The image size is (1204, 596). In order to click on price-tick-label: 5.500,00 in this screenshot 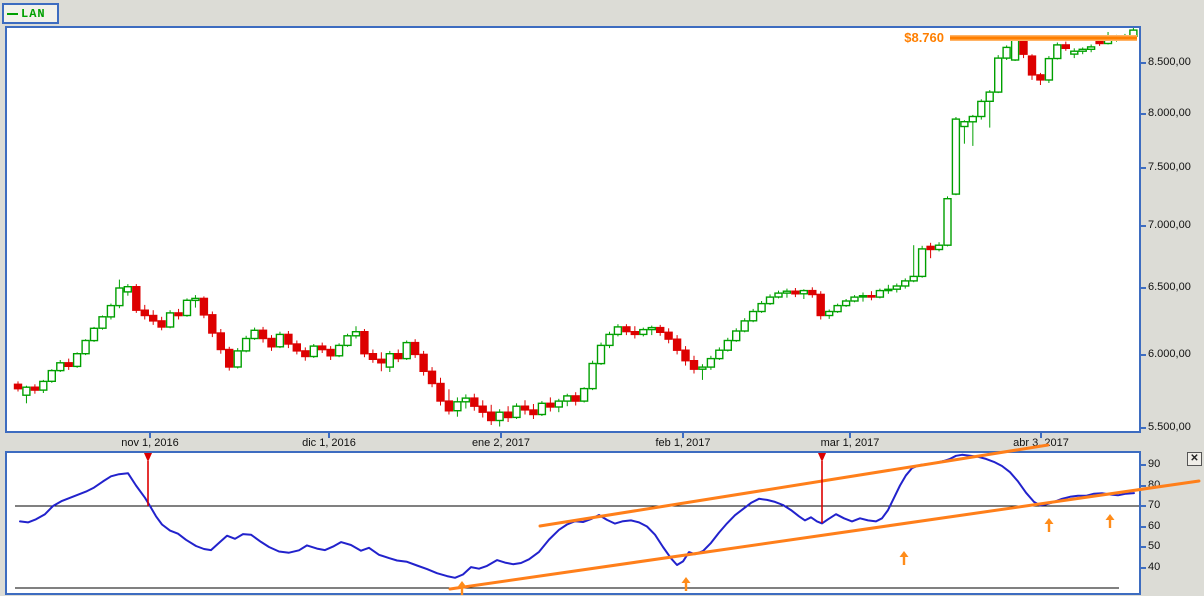, I will do `click(1169, 427)`.